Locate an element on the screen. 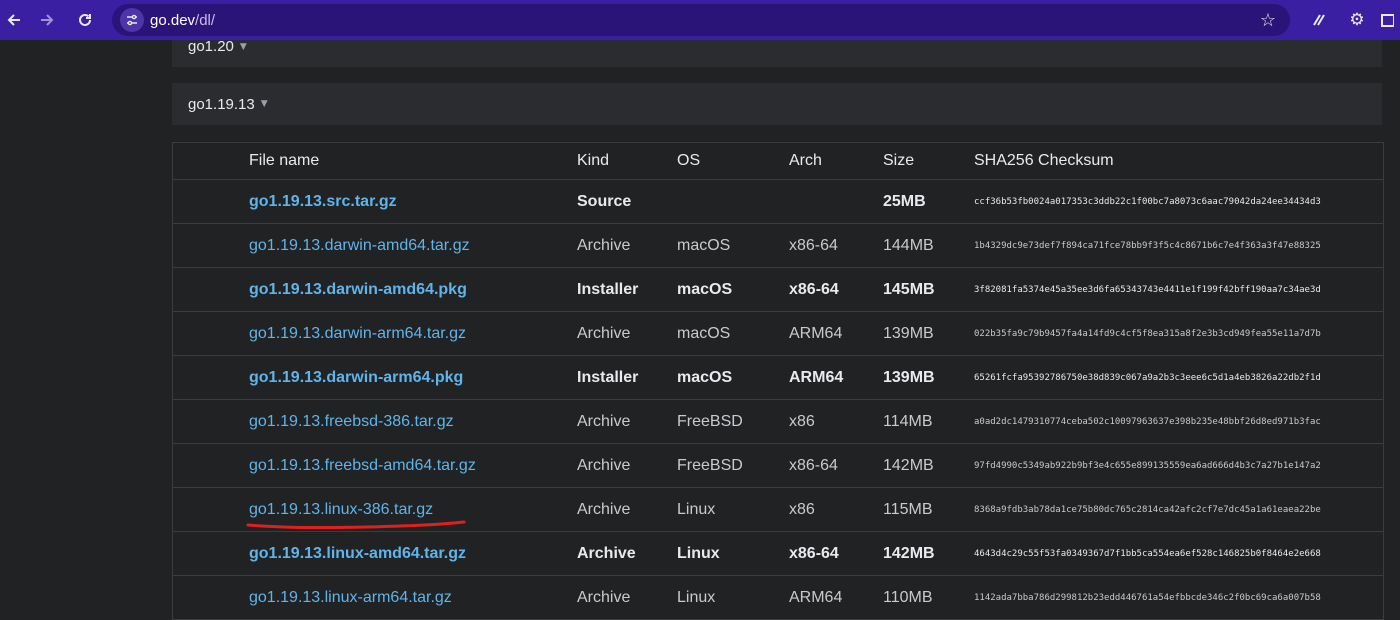  file-name-cell: go1.19.13.freebsd-386.tar.gz is located at coordinates (413, 421).